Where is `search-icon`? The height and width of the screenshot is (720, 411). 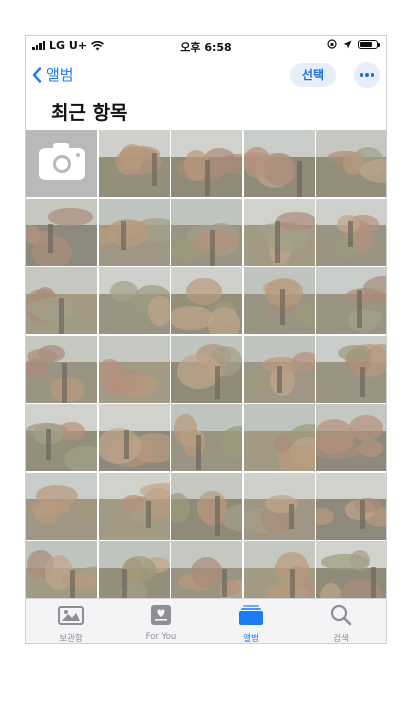 search-icon is located at coordinates (341, 617).